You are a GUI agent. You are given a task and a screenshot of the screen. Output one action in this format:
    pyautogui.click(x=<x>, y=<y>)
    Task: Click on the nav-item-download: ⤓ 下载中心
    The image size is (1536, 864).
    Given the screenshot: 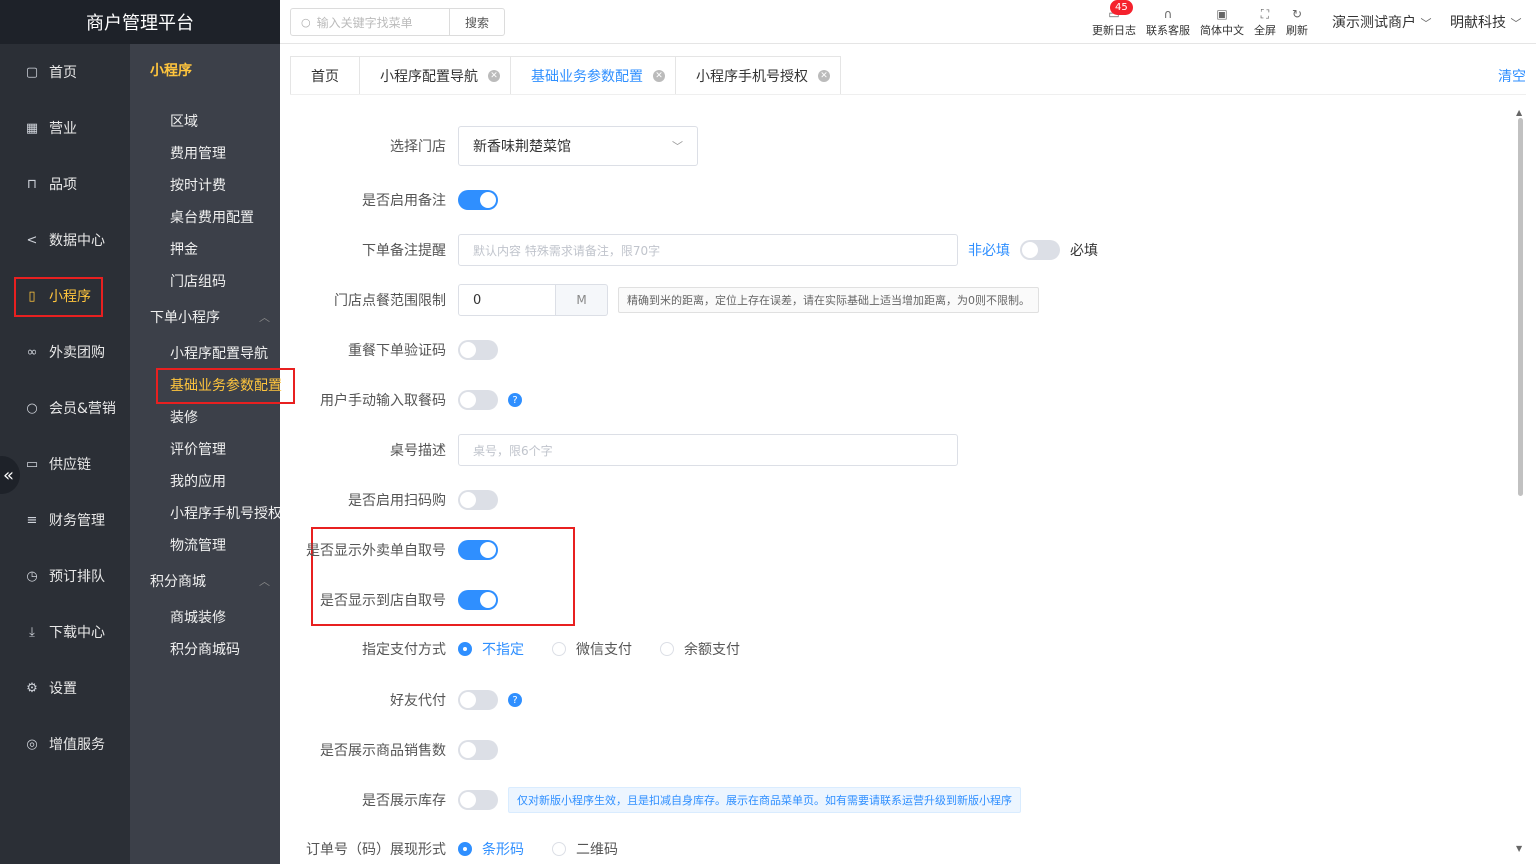 What is the action you would take?
    pyautogui.click(x=65, y=632)
    